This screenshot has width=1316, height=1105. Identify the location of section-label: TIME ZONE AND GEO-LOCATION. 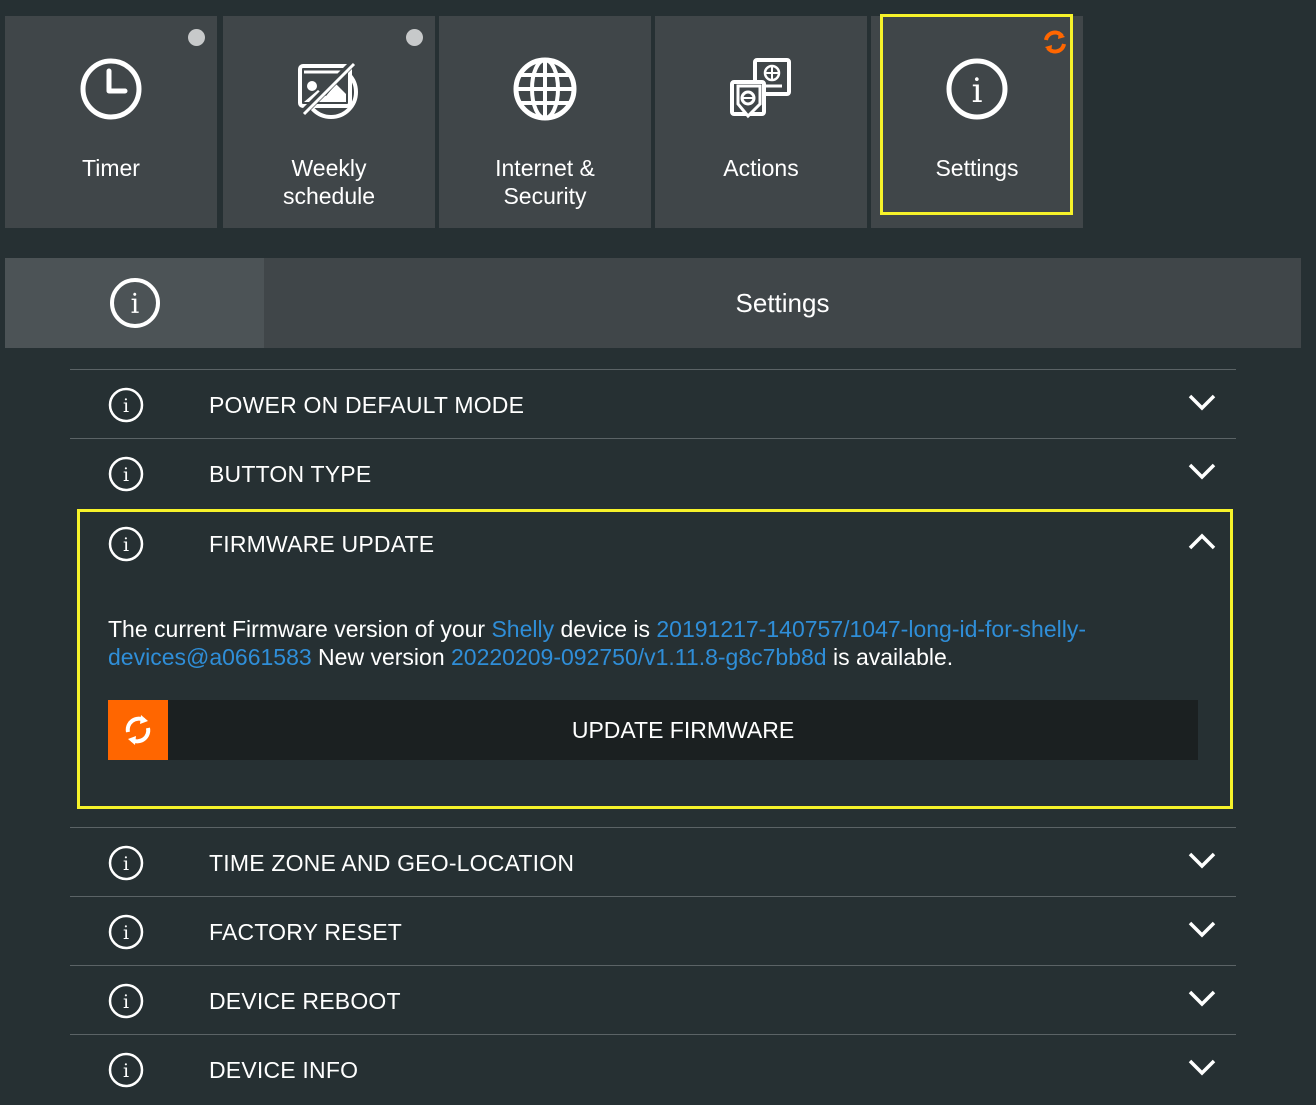
(392, 863).